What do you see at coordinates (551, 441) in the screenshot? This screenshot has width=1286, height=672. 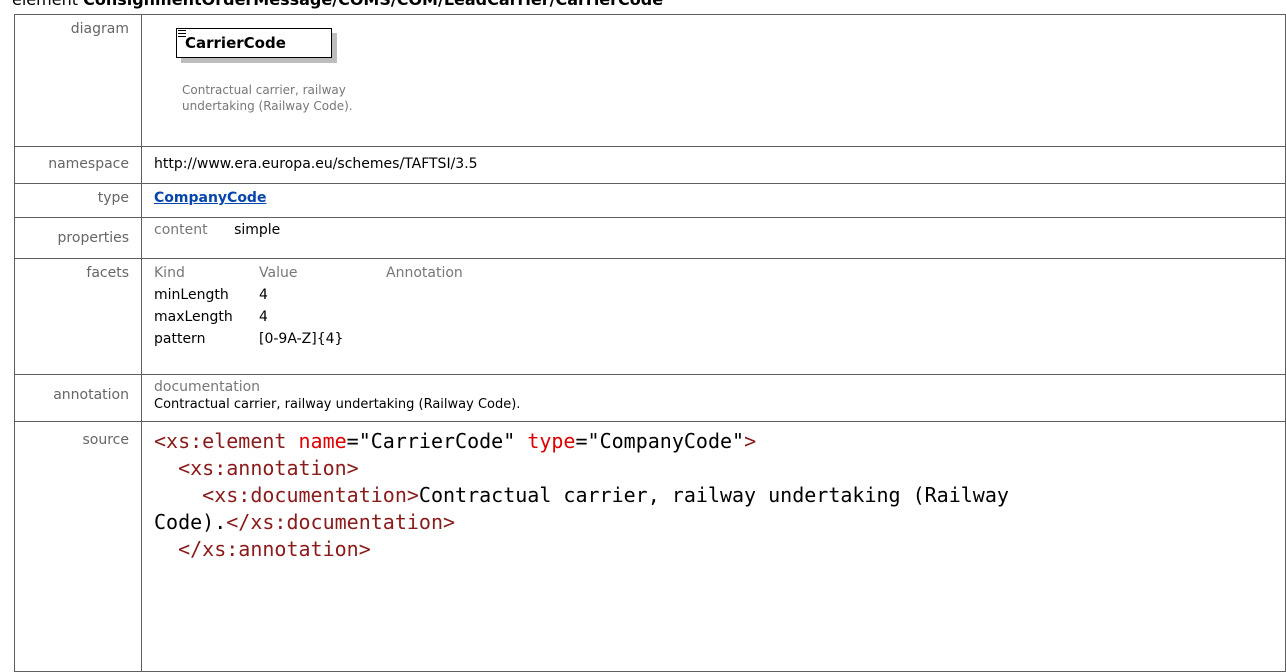 I see `src-attr: type` at bounding box center [551, 441].